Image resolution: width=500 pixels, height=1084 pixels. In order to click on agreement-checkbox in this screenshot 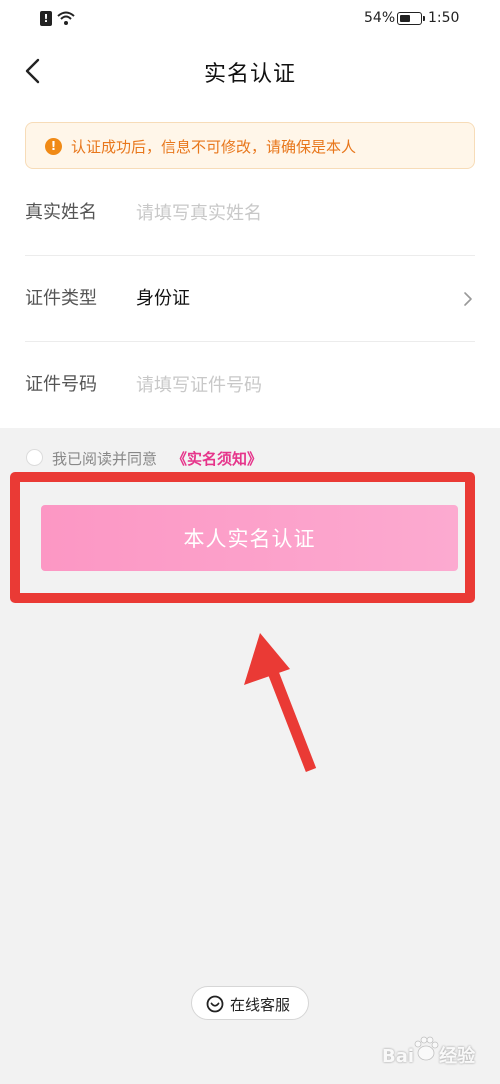, I will do `click(34, 457)`.